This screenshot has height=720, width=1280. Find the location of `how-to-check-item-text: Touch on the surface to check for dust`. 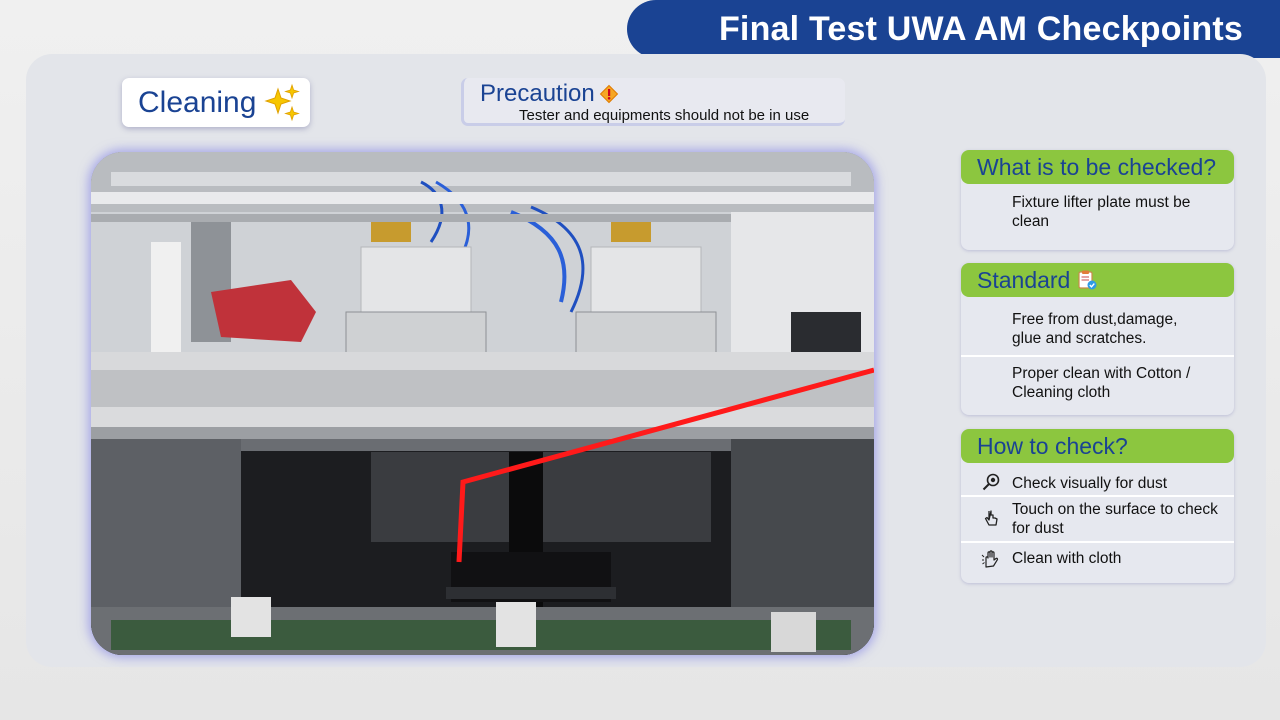

how-to-check-item-text: Touch on the surface to check for dust is located at coordinates (1115, 519).